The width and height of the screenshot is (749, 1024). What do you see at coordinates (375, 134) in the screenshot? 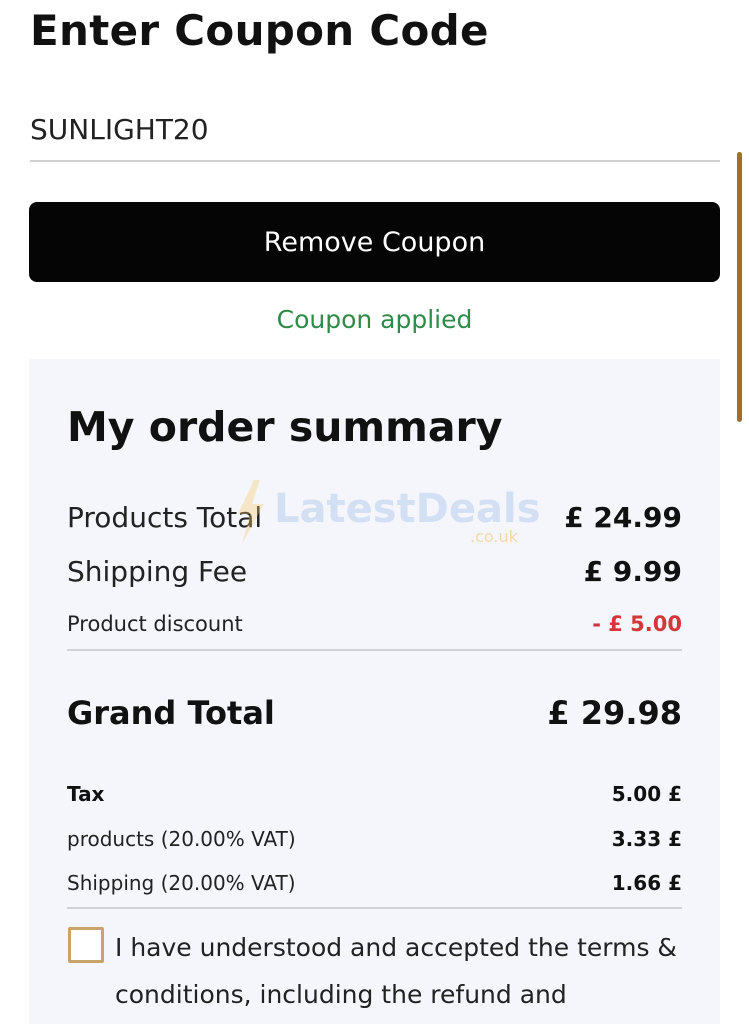
I see `coupon-code-input` at bounding box center [375, 134].